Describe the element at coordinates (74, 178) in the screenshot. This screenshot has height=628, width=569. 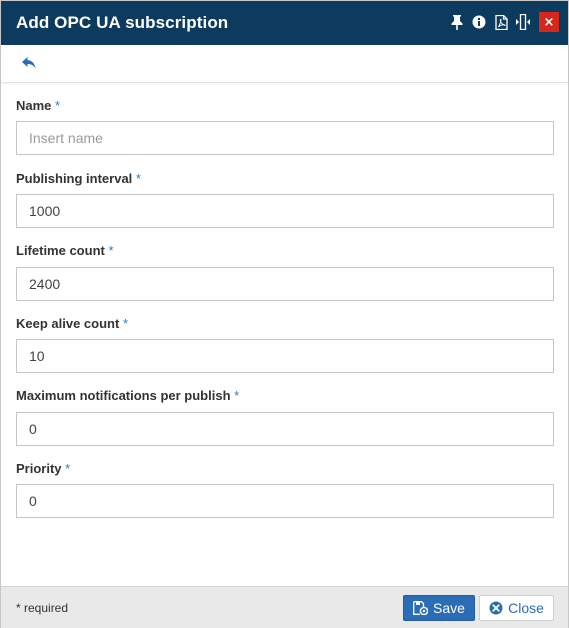
I see `publishing-interval-label-text: Publishing interval` at that location.